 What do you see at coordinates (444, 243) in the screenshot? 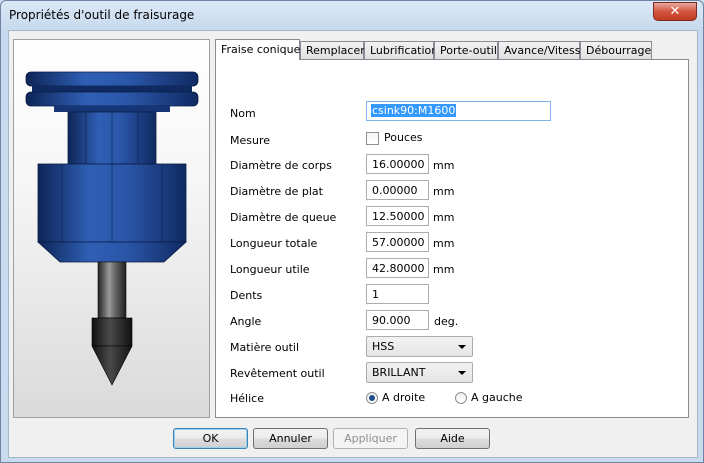
I see `total-length-unit: mm` at bounding box center [444, 243].